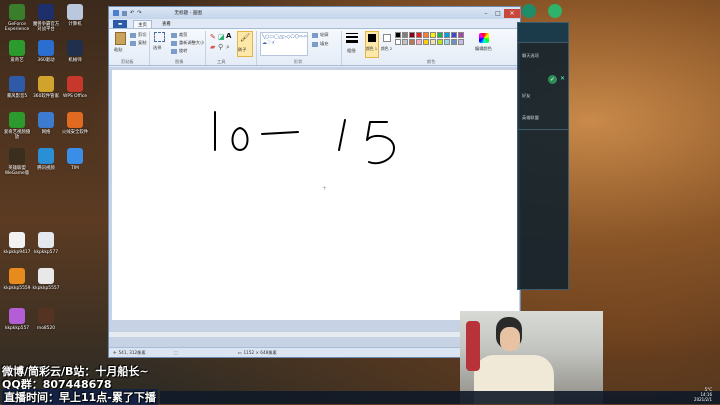 The image size is (720, 405). I want to click on accept-icon: ✓, so click(552, 79).